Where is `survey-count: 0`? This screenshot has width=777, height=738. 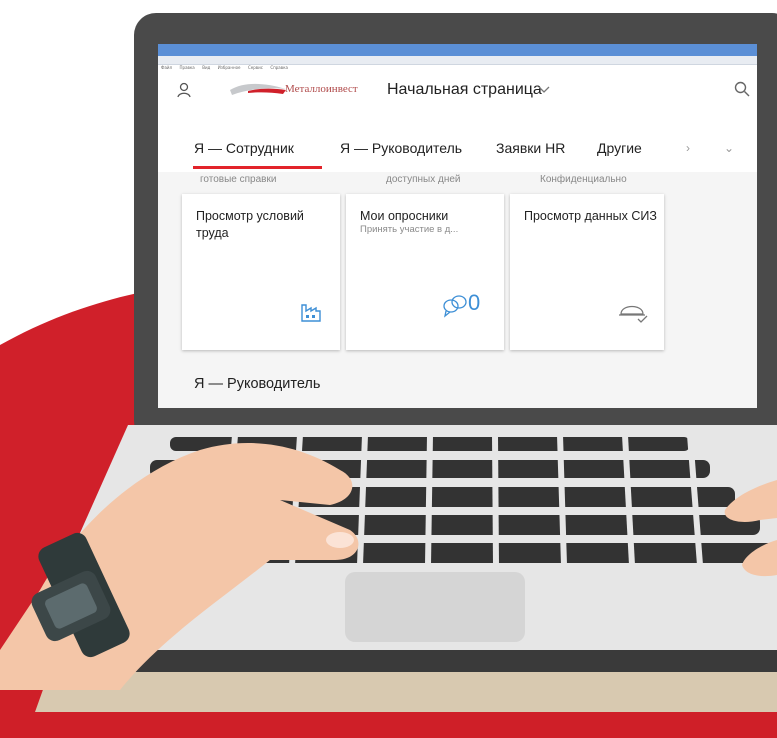 survey-count: 0 is located at coordinates (474, 302).